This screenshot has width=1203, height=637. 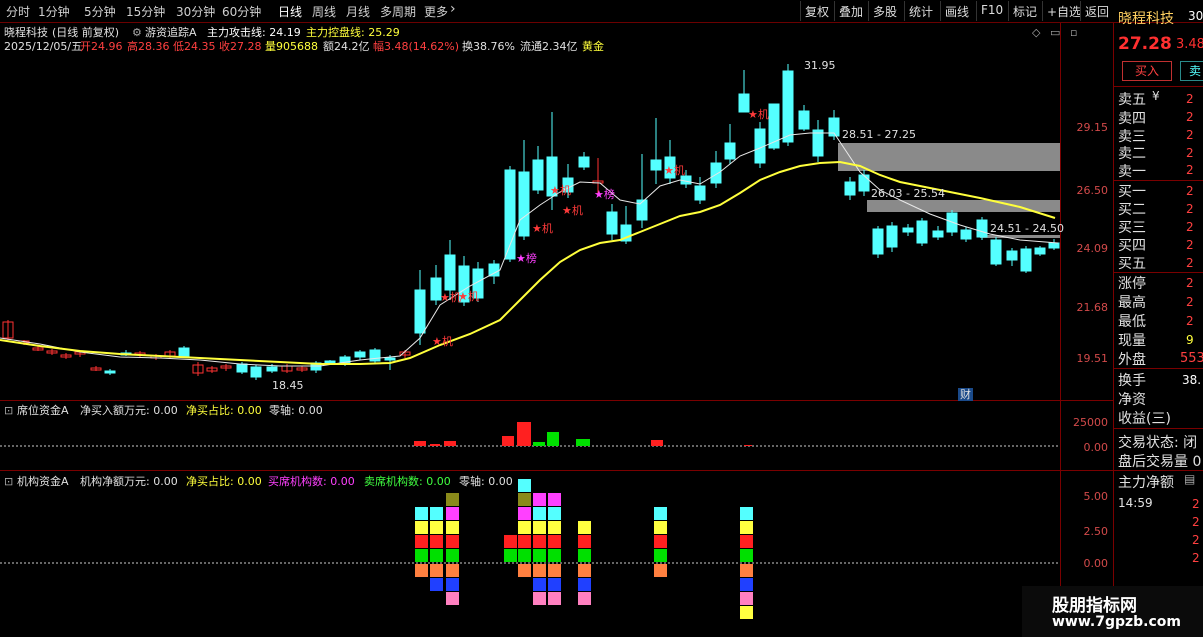 I want to click on main-net-title: 主力净额, so click(x=1146, y=482).